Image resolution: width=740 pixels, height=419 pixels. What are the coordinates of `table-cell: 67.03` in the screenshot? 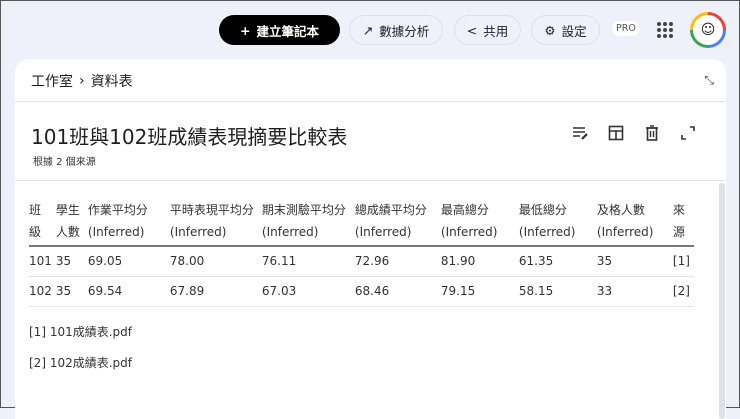 It's located at (308, 291).